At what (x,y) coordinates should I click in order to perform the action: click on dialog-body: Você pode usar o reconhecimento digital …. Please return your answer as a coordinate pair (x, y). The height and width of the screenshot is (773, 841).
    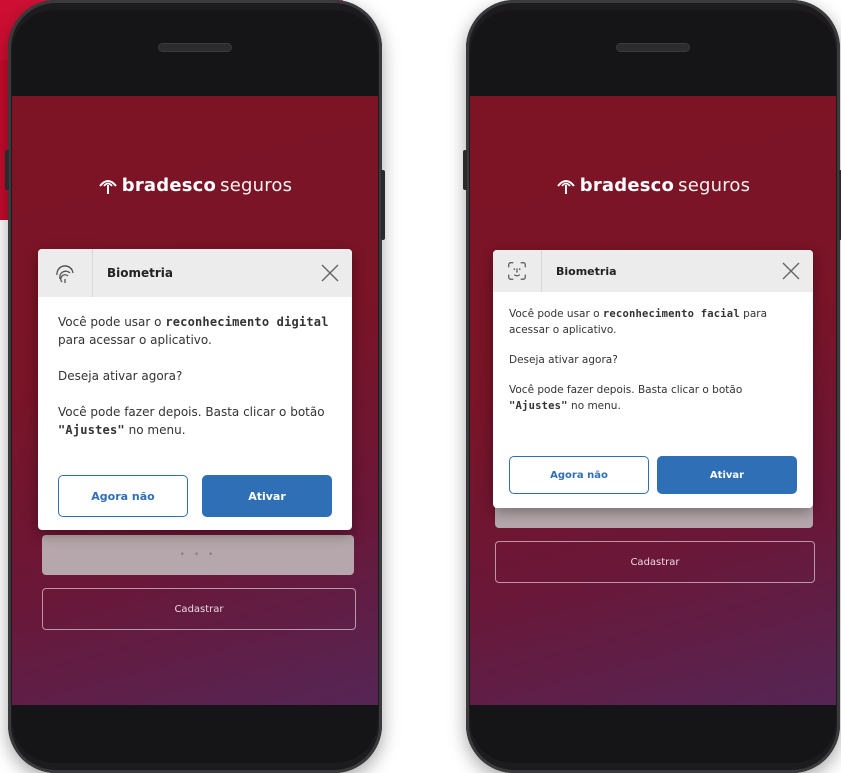
    Looking at the image, I should click on (195, 368).